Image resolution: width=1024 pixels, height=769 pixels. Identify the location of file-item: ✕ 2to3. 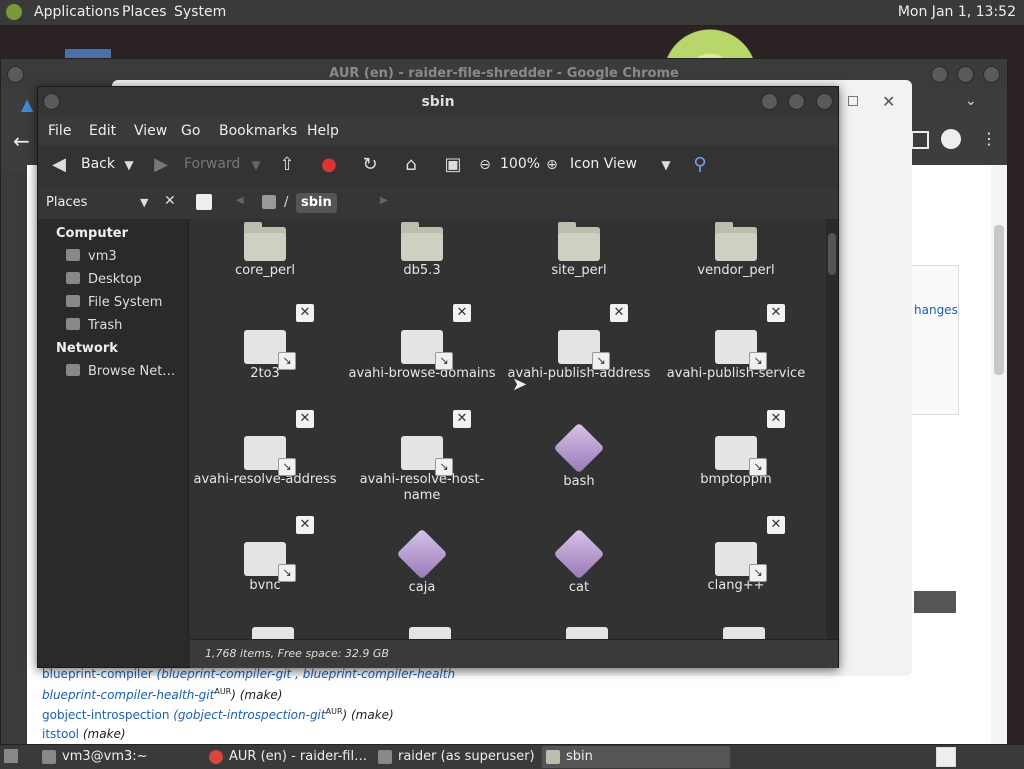
(265, 343).